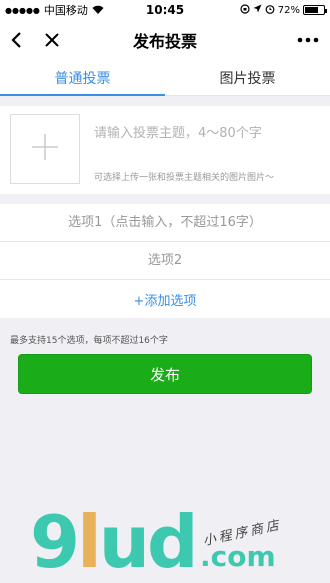 Image resolution: width=330 pixels, height=583 pixels. What do you see at coordinates (311, 10) in the screenshot?
I see `battery-fill` at bounding box center [311, 10].